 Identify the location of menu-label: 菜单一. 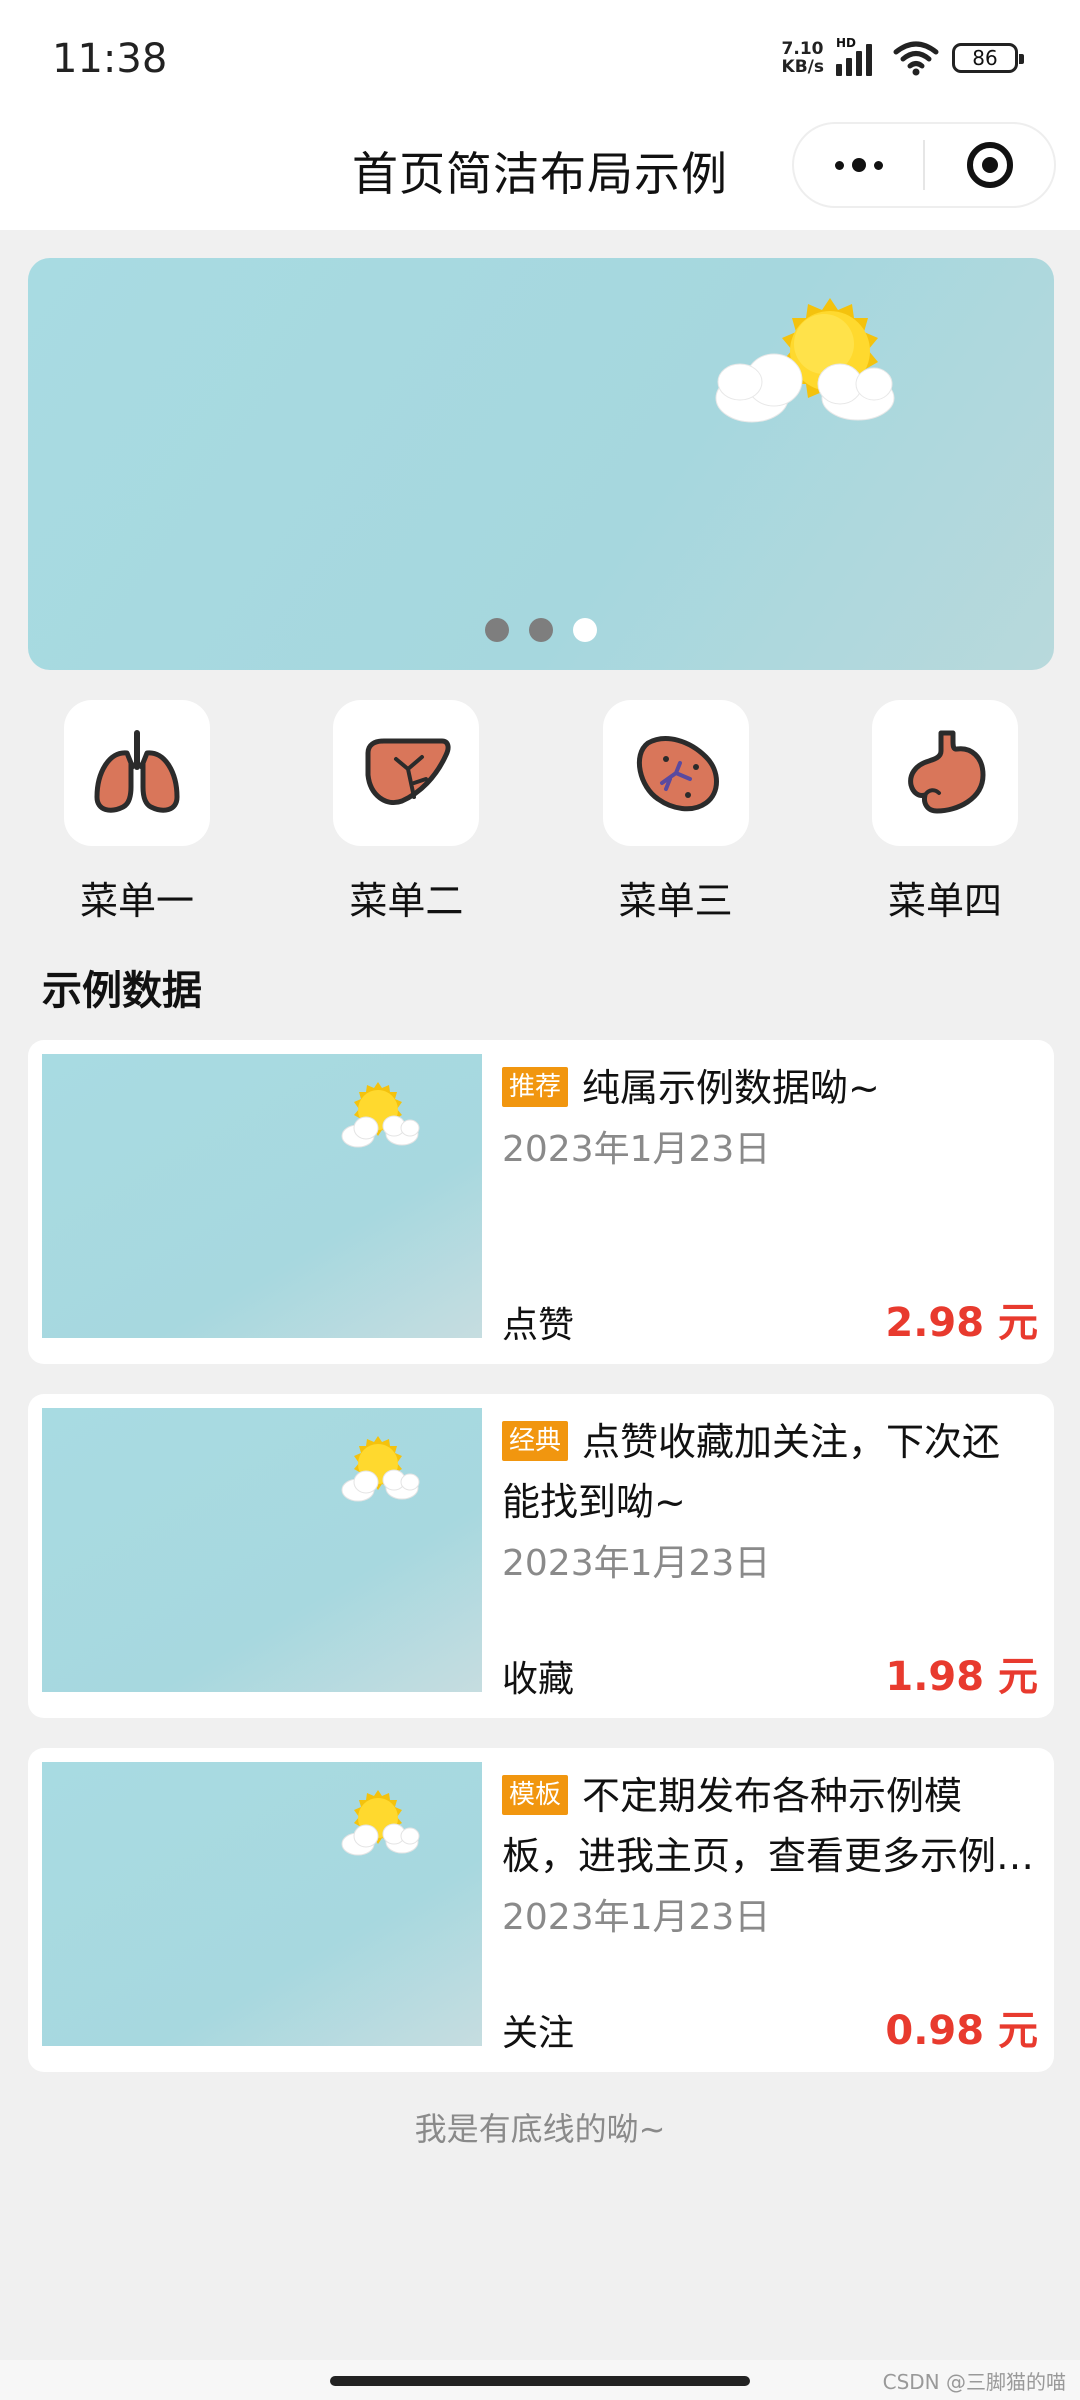
(136, 901).